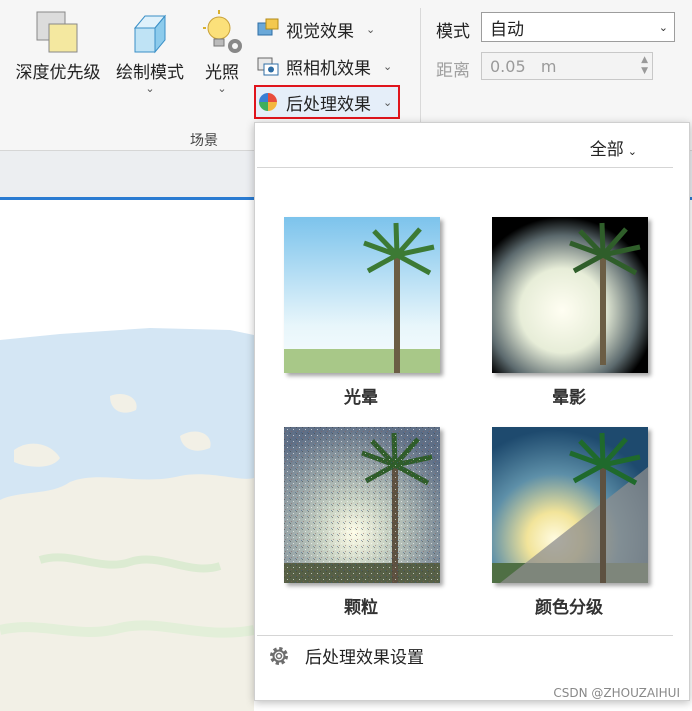 The image size is (692, 711). What do you see at coordinates (361, 608) in the screenshot?
I see `effect-label: 颗粒` at bounding box center [361, 608].